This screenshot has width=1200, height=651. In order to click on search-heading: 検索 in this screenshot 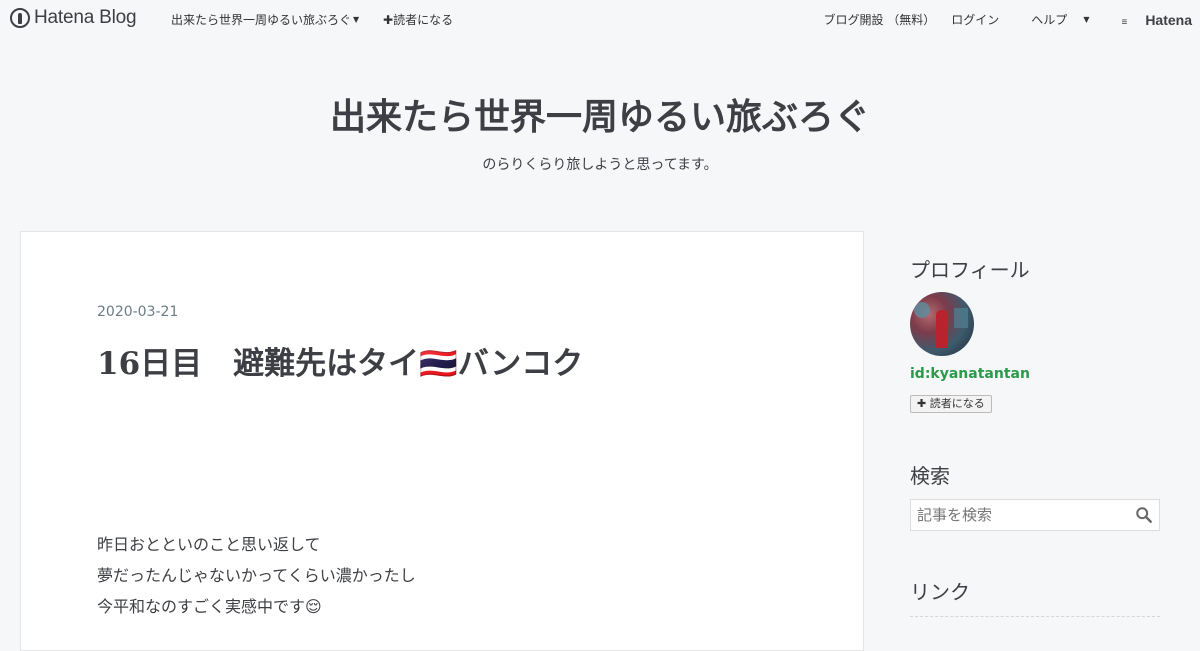, I will do `click(930, 476)`.